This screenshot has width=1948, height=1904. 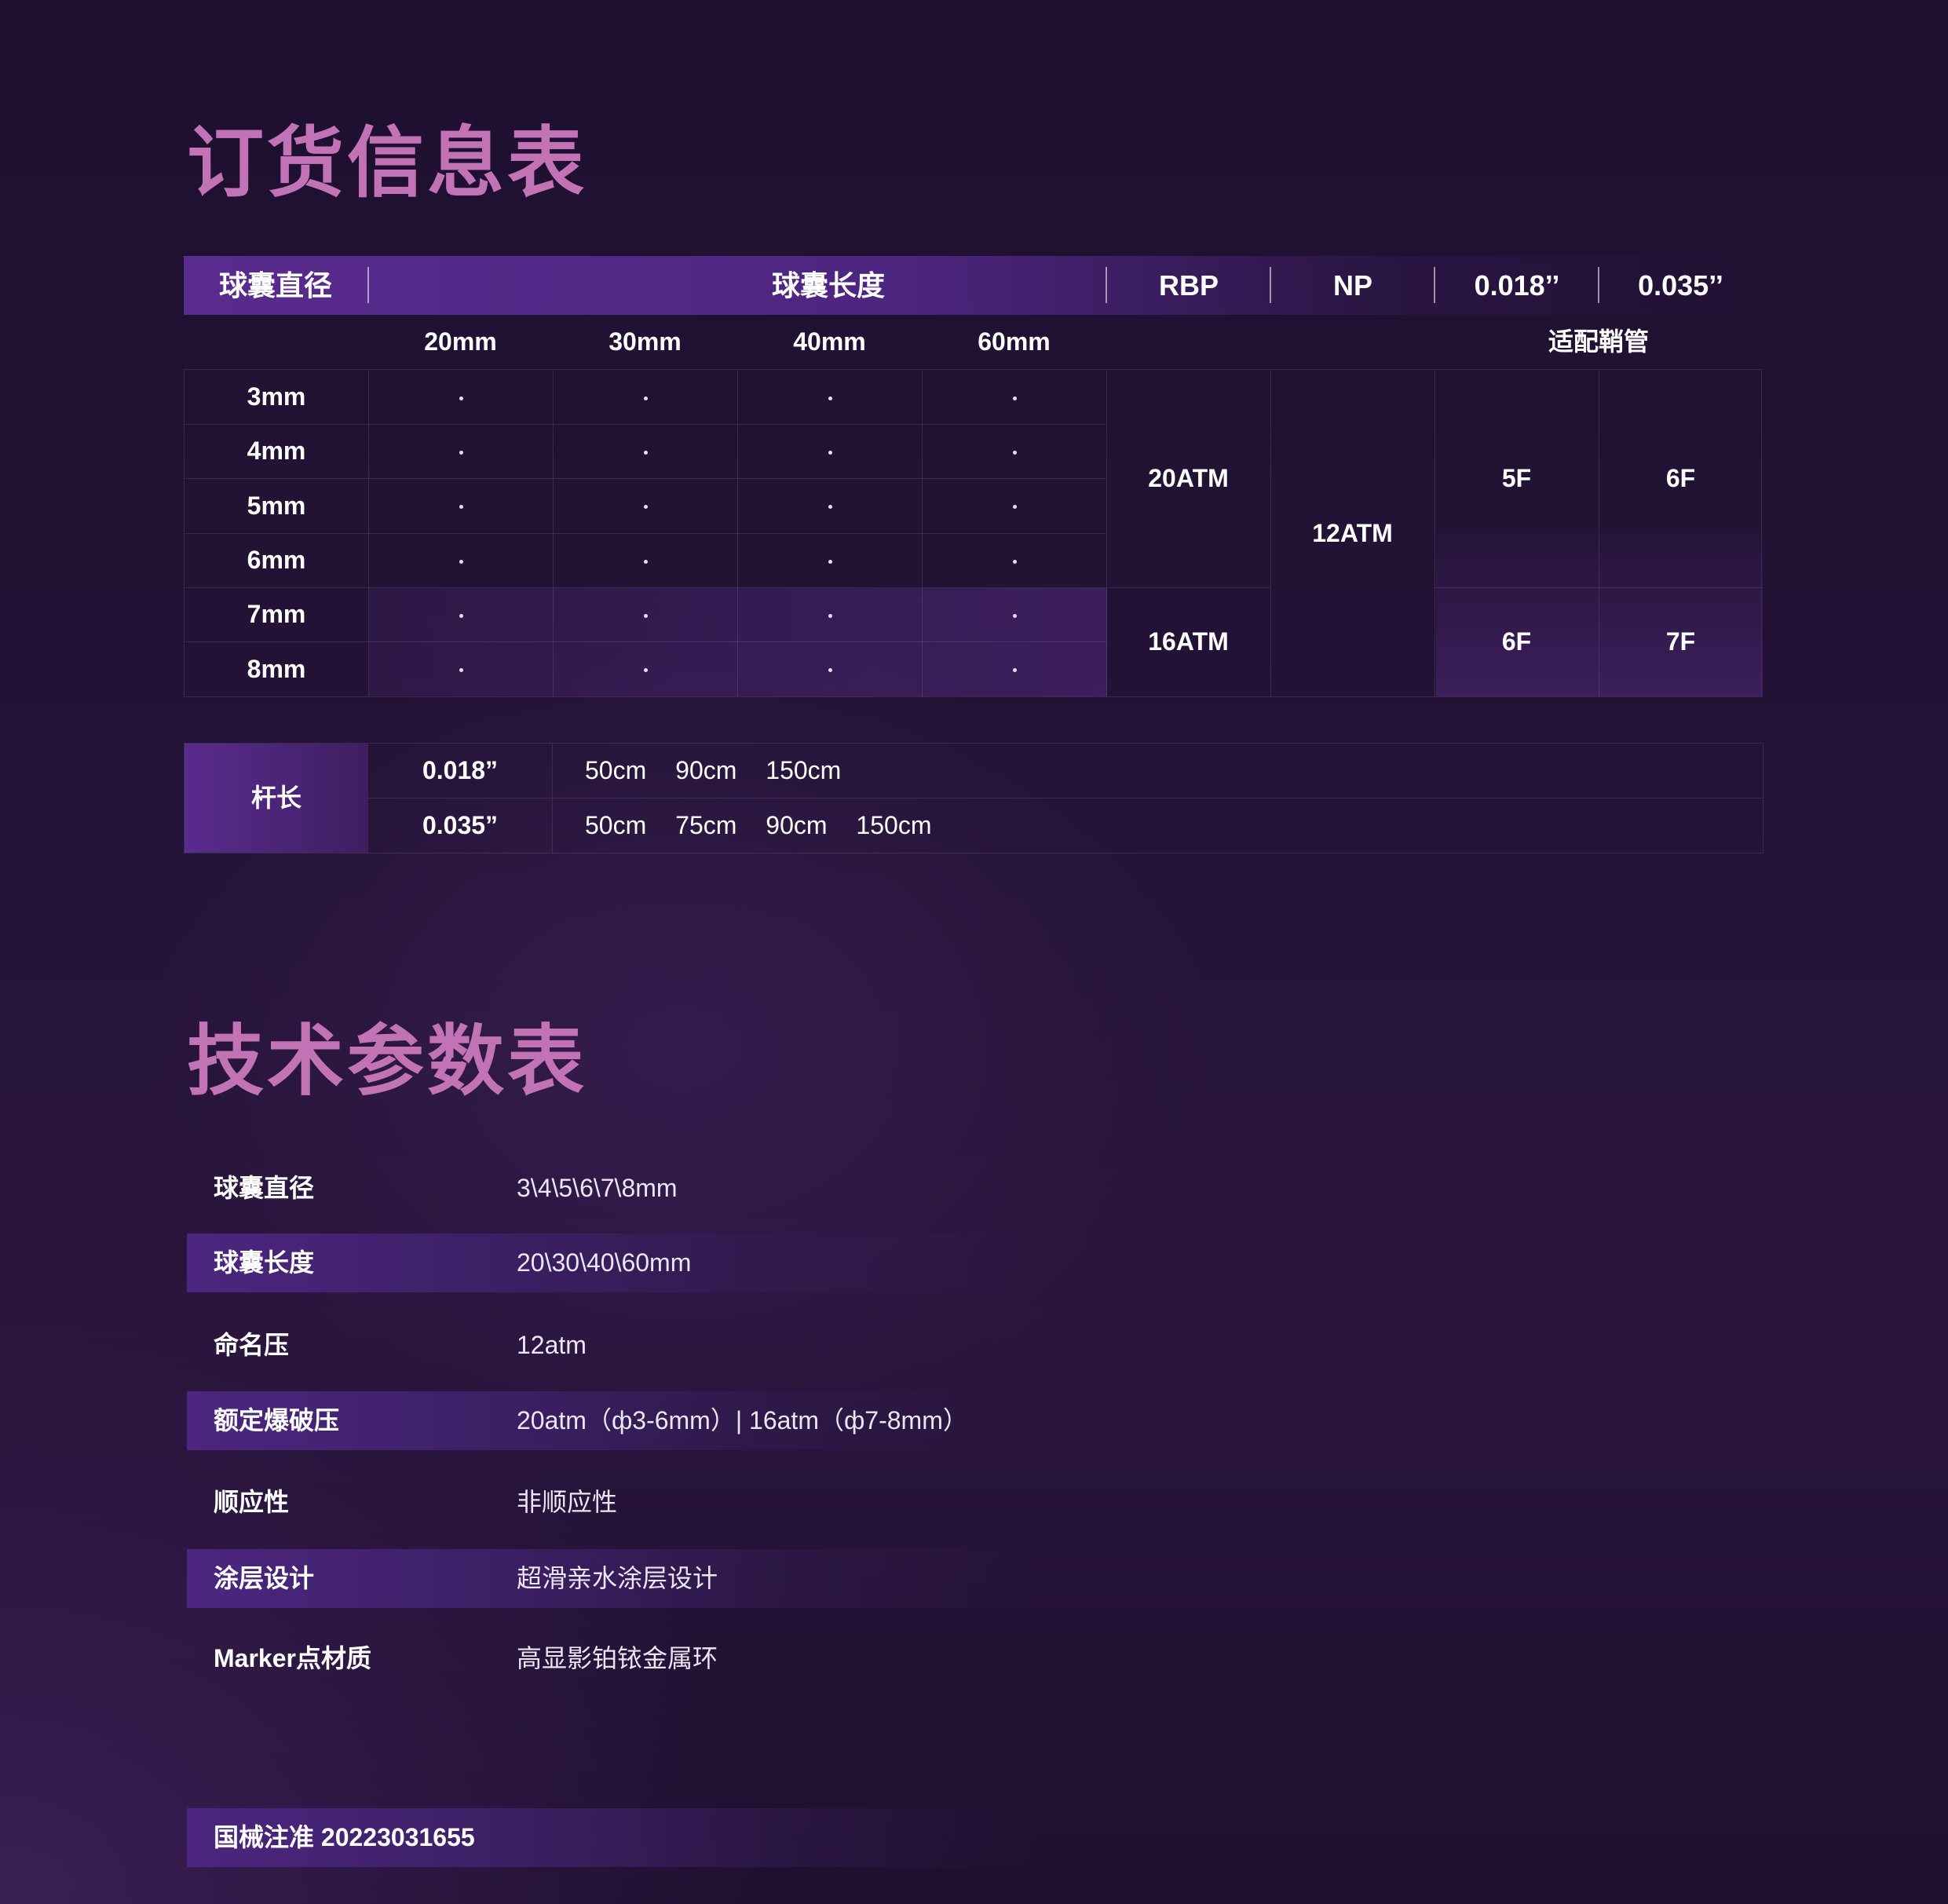 I want to click on param-key: 命名压, so click(x=252, y=1345).